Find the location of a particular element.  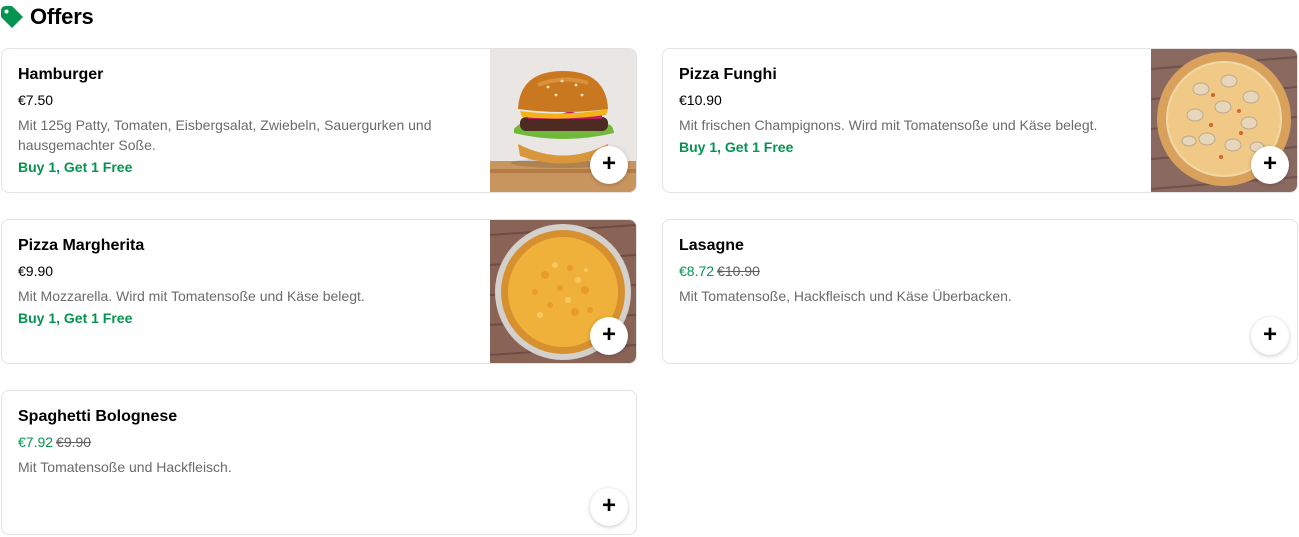

item-price: €9.90 is located at coordinates (36, 271).